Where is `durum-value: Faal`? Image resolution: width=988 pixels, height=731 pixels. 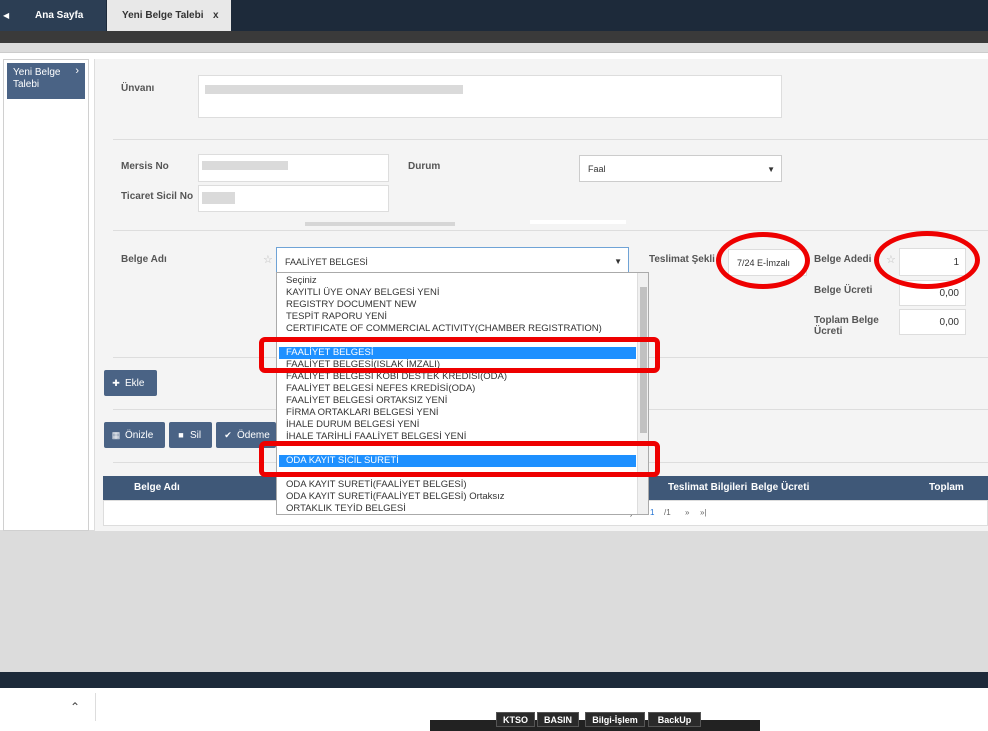 durum-value: Faal is located at coordinates (597, 169).